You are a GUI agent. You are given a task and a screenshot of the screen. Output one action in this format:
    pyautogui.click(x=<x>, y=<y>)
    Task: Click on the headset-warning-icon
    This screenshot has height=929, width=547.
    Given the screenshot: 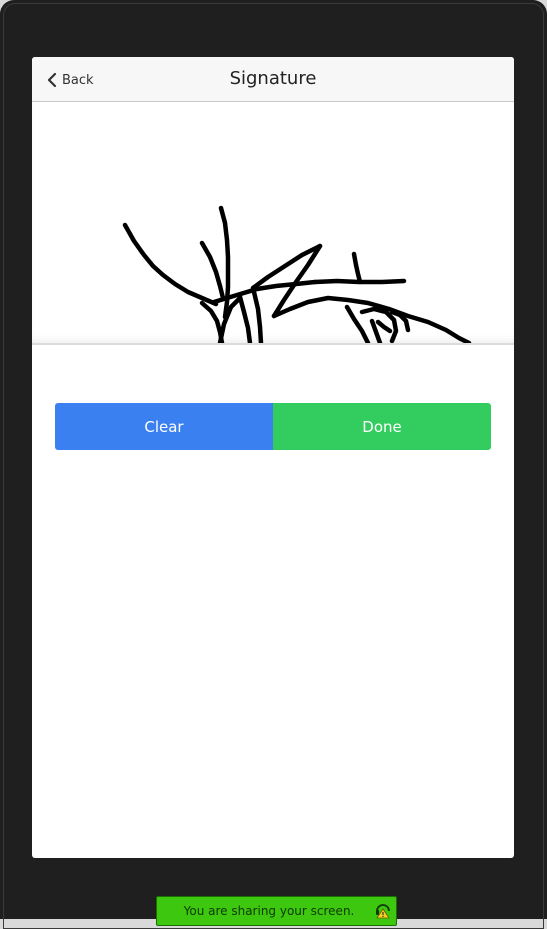 What is the action you would take?
    pyautogui.click(x=383, y=910)
    